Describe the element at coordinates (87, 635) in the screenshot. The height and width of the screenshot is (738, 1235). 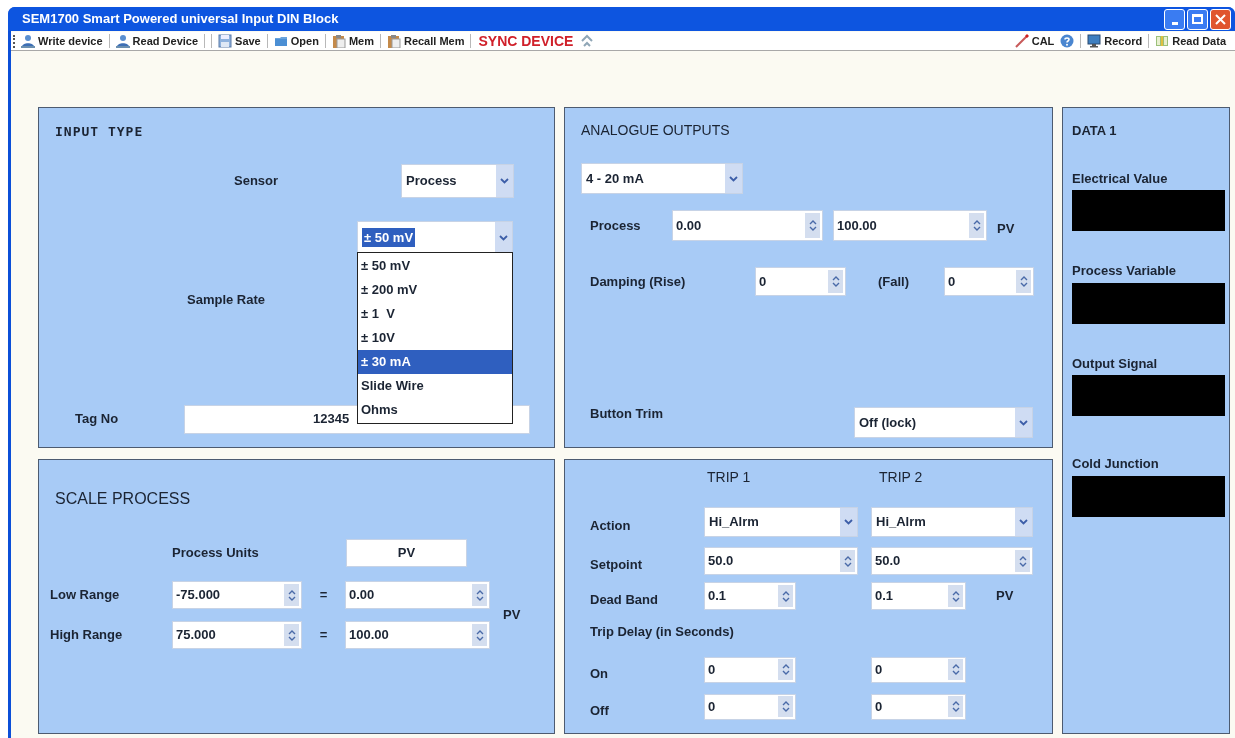
I see `field-label: High Range` at that location.